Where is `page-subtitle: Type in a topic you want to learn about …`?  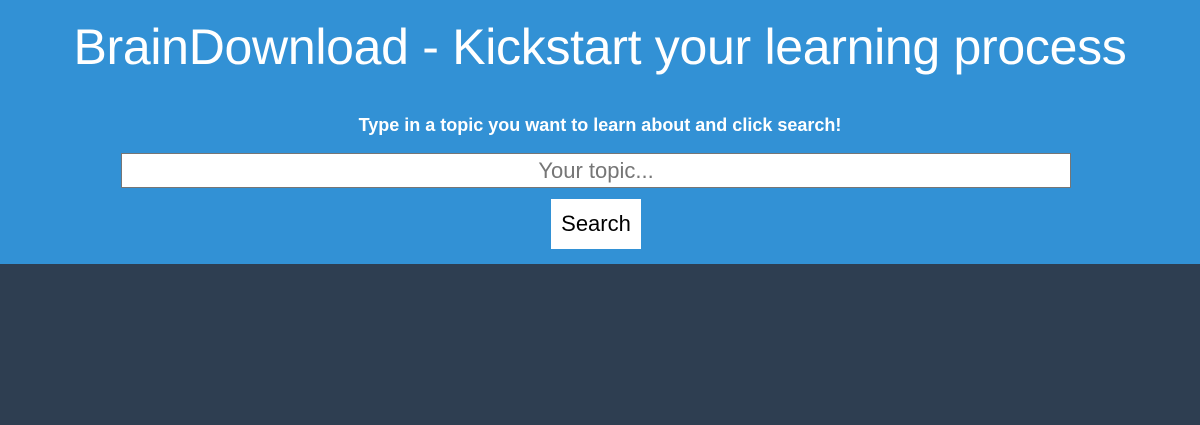
page-subtitle: Type in a topic you want to learn about … is located at coordinates (600, 125).